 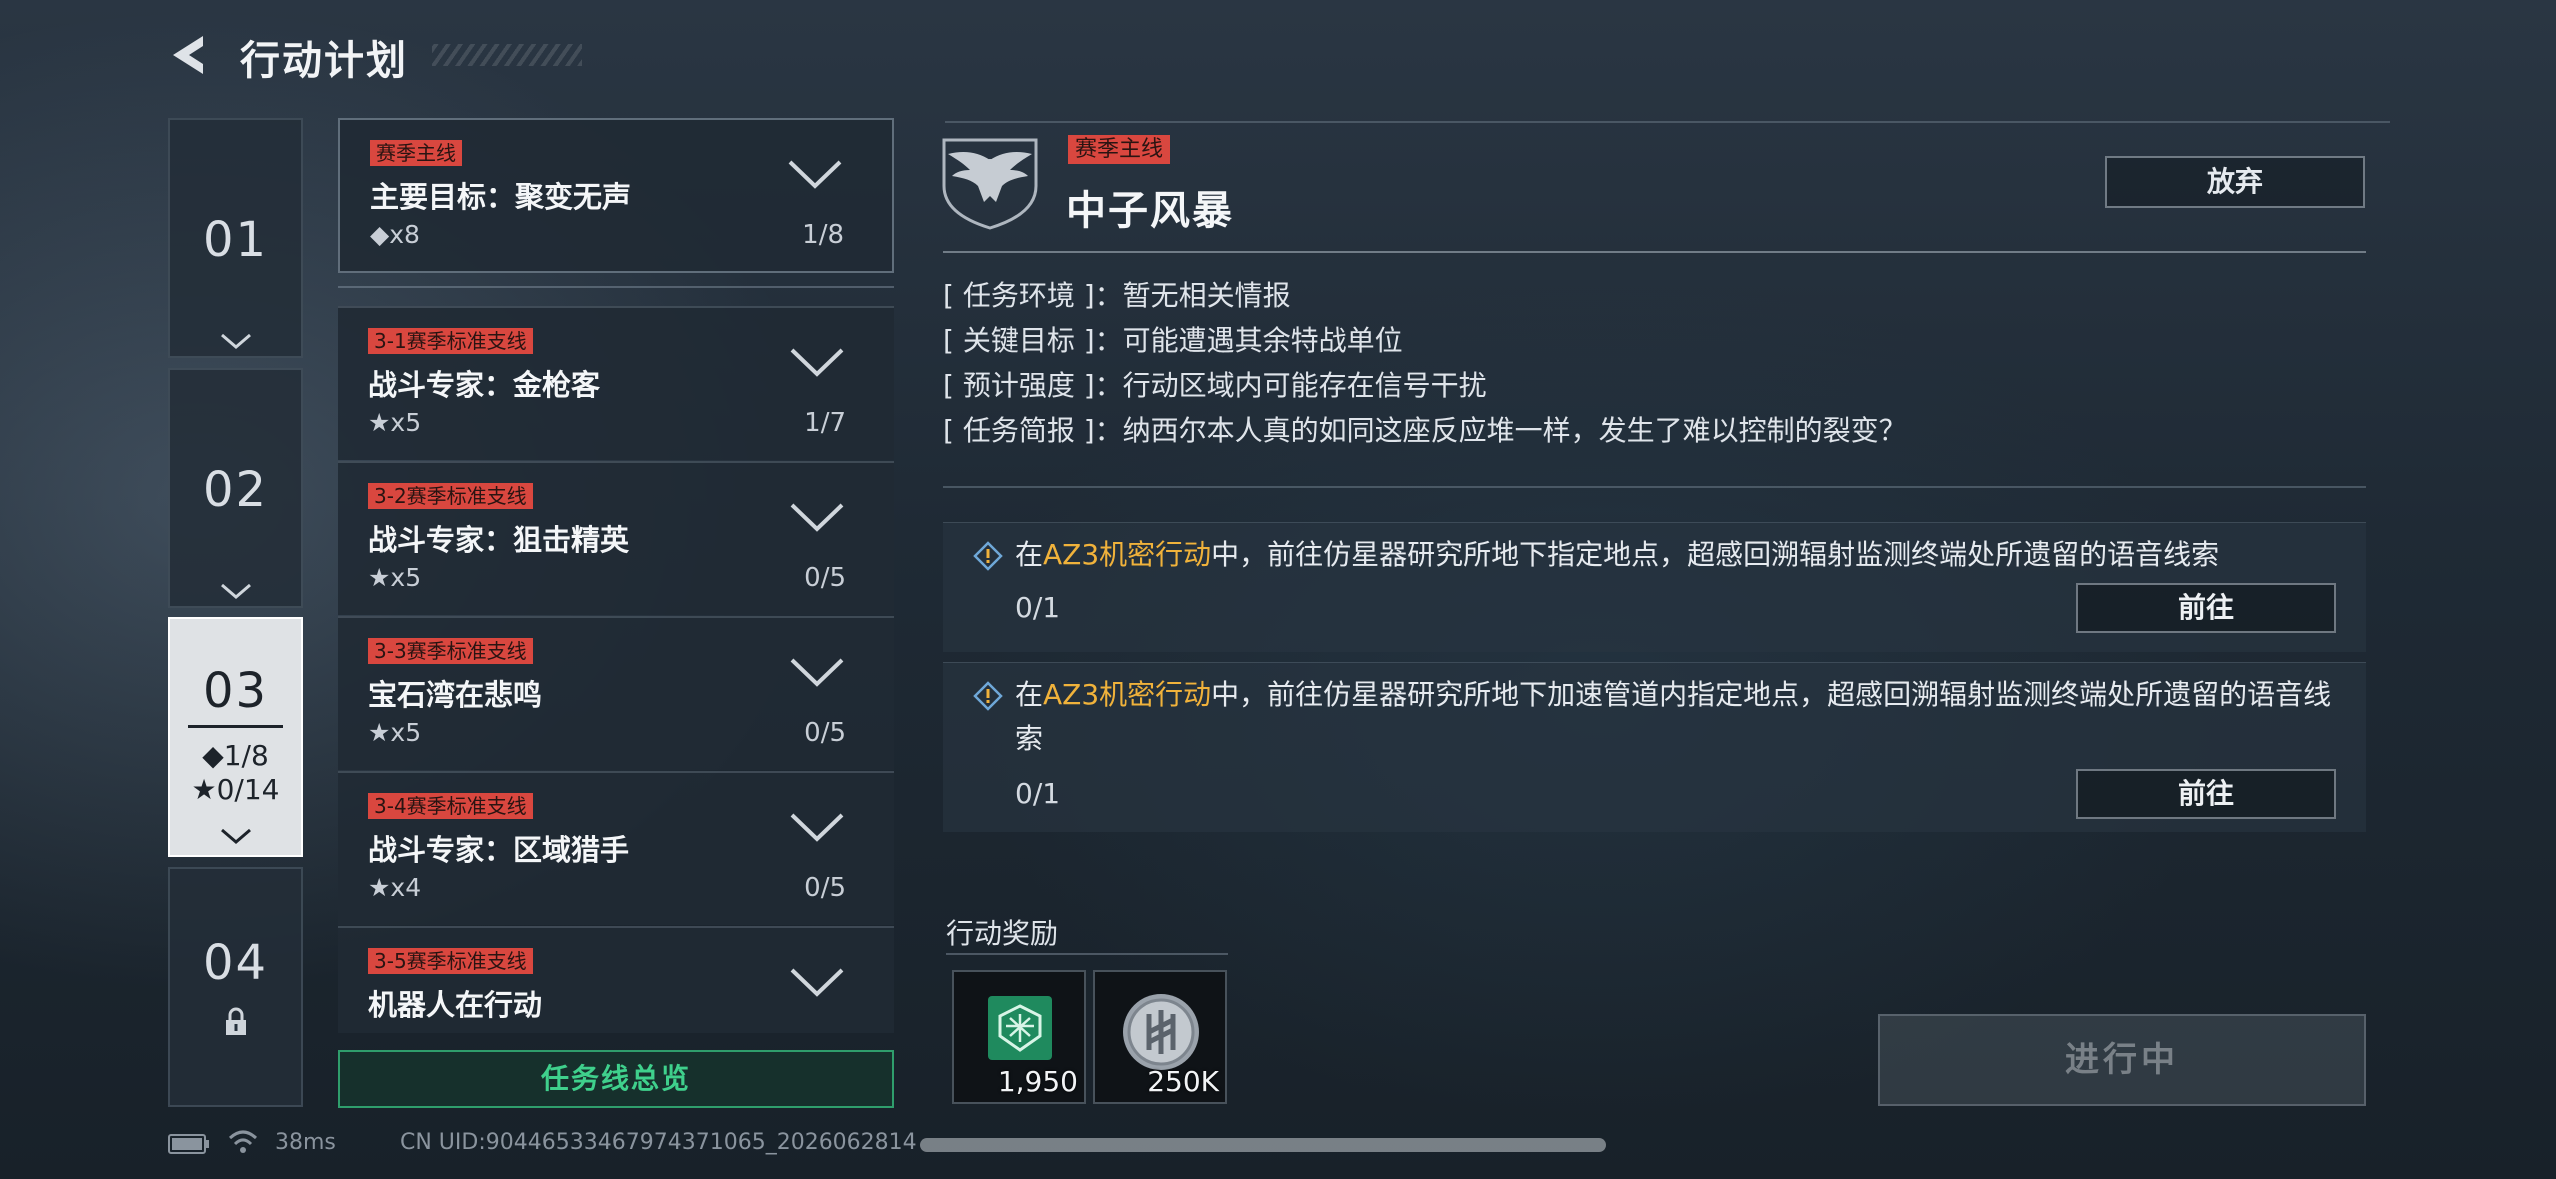 What do you see at coordinates (395, 887) in the screenshot?
I see `mission-reward-count: ★x4` at bounding box center [395, 887].